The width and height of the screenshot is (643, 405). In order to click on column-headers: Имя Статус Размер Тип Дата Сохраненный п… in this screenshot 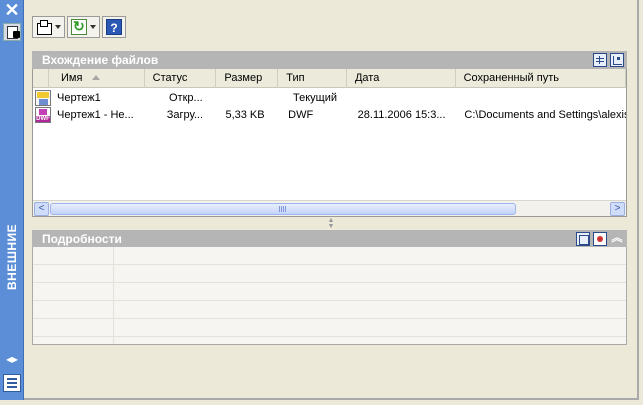, I will do `click(329, 78)`.